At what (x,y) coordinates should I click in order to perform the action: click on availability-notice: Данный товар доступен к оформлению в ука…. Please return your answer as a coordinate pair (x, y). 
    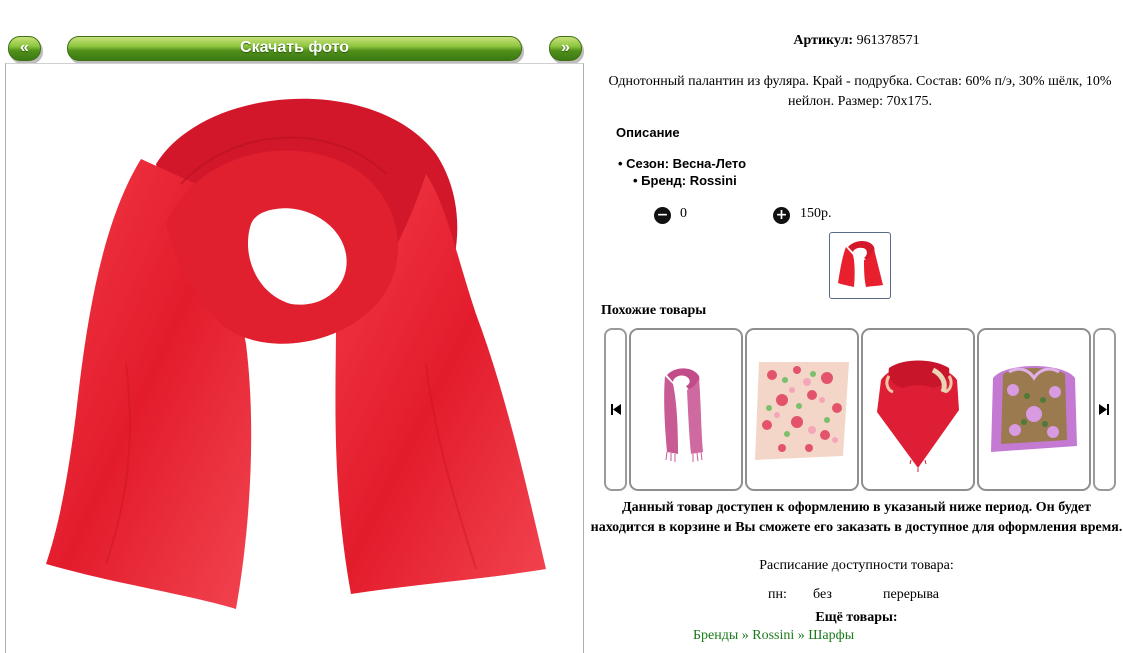
    Looking at the image, I should click on (856, 517).